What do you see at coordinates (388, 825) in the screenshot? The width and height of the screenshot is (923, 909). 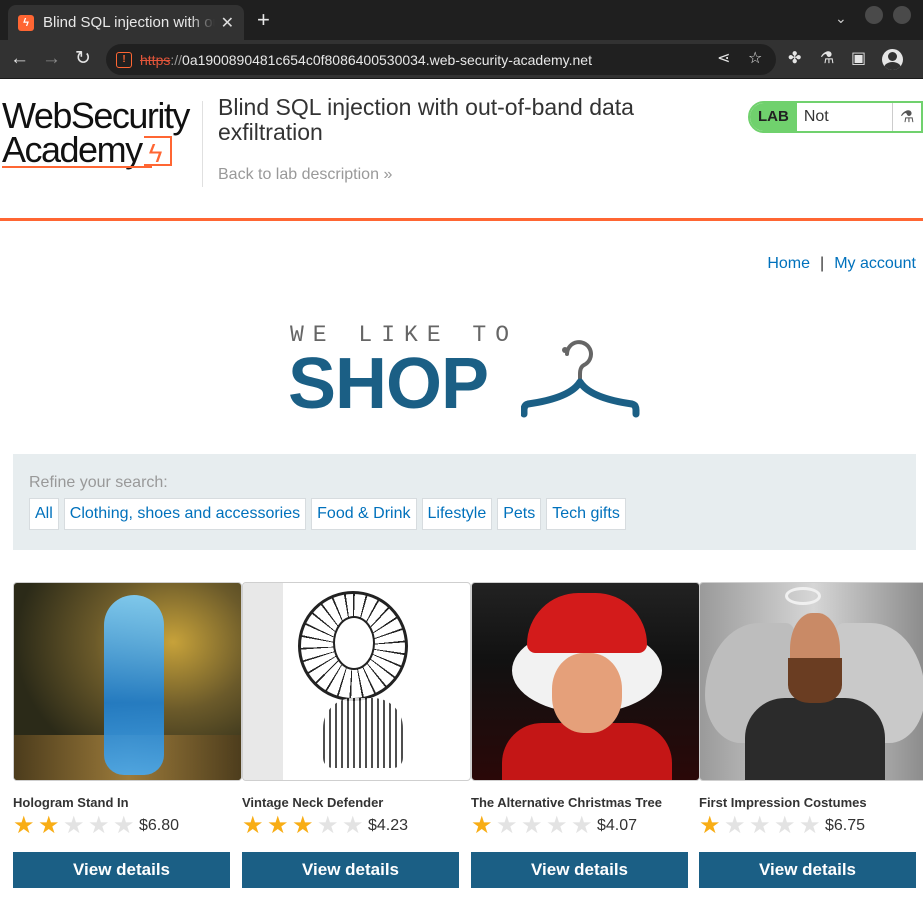 I see `product-price: $4.23` at bounding box center [388, 825].